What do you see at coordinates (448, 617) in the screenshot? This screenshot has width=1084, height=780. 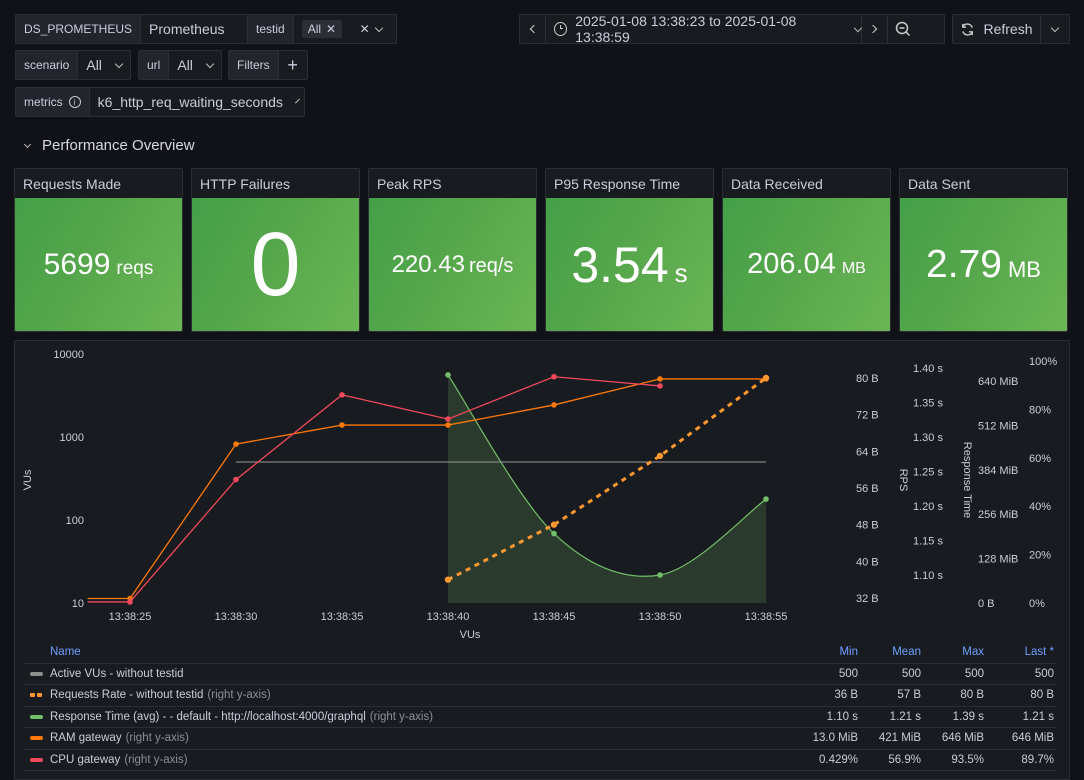 I see `x-tick-label: 13:38:40` at bounding box center [448, 617].